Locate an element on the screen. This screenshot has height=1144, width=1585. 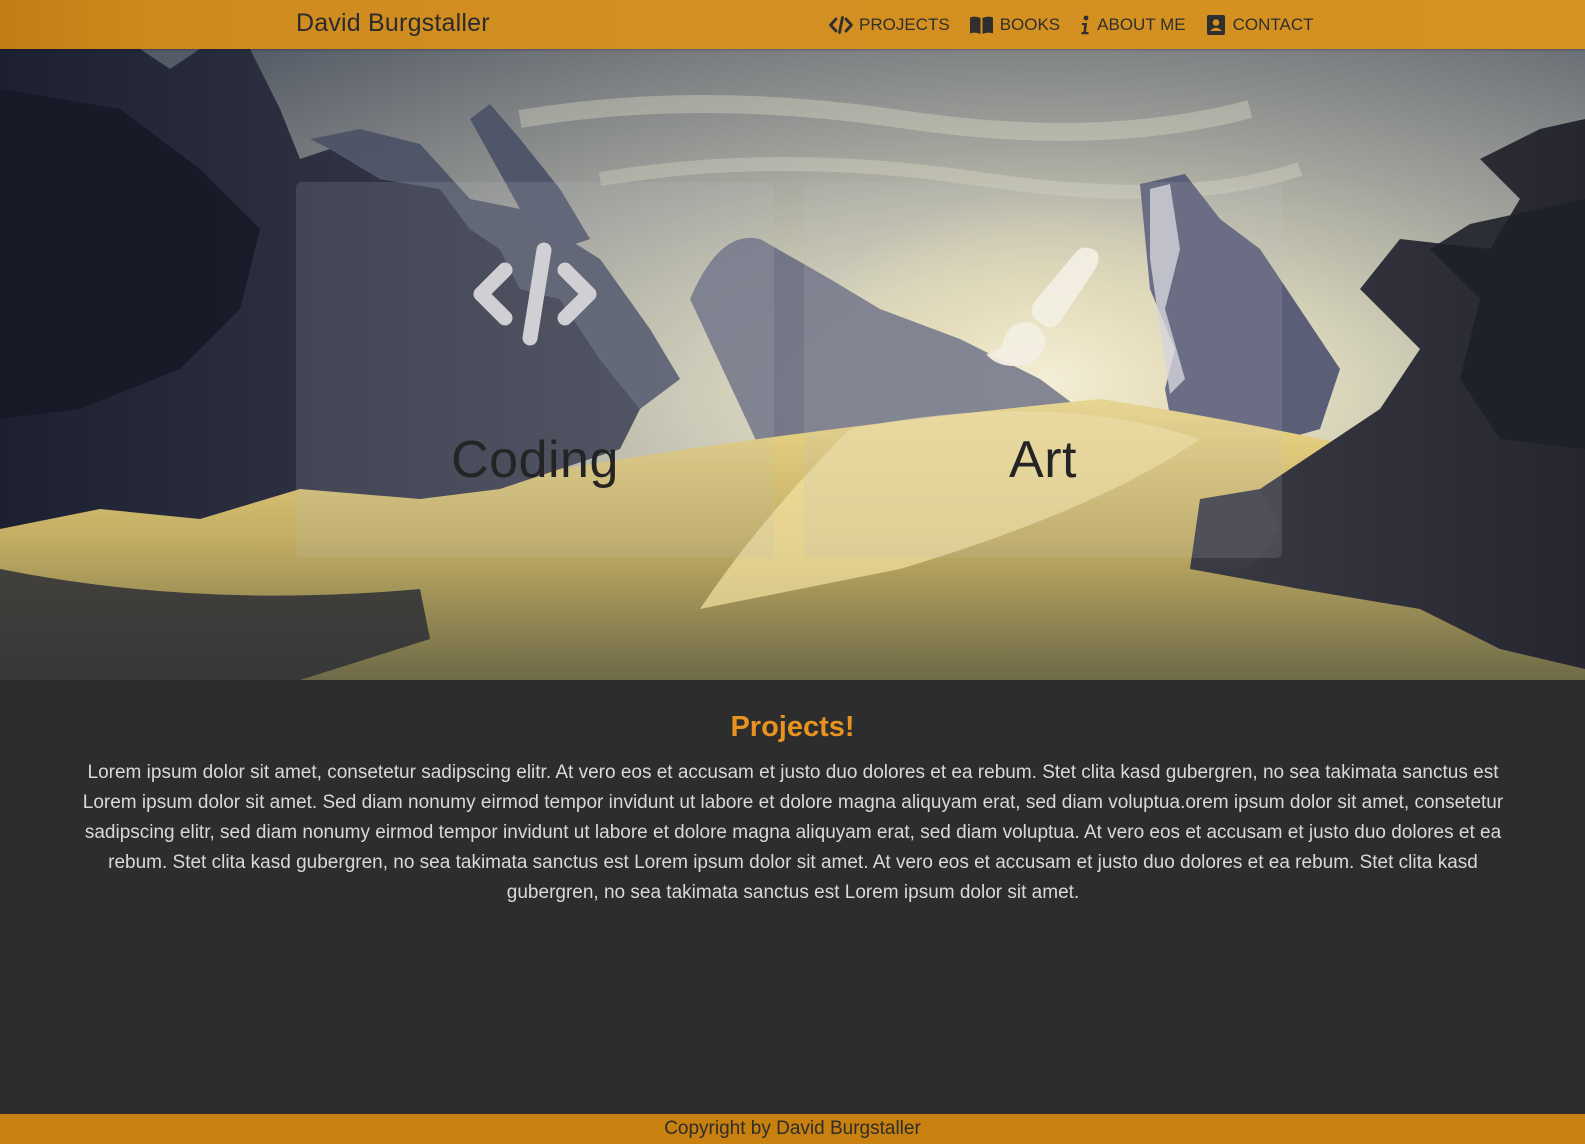
footer: Copyright by David Burgstaller is located at coordinates (792, 1129).